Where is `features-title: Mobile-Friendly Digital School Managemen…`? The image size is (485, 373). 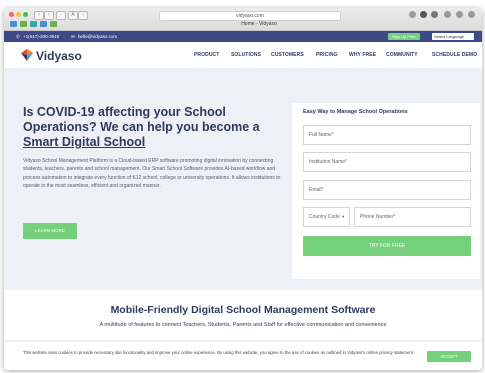 features-title: Mobile-Friendly Digital School Managemen… is located at coordinates (243, 310).